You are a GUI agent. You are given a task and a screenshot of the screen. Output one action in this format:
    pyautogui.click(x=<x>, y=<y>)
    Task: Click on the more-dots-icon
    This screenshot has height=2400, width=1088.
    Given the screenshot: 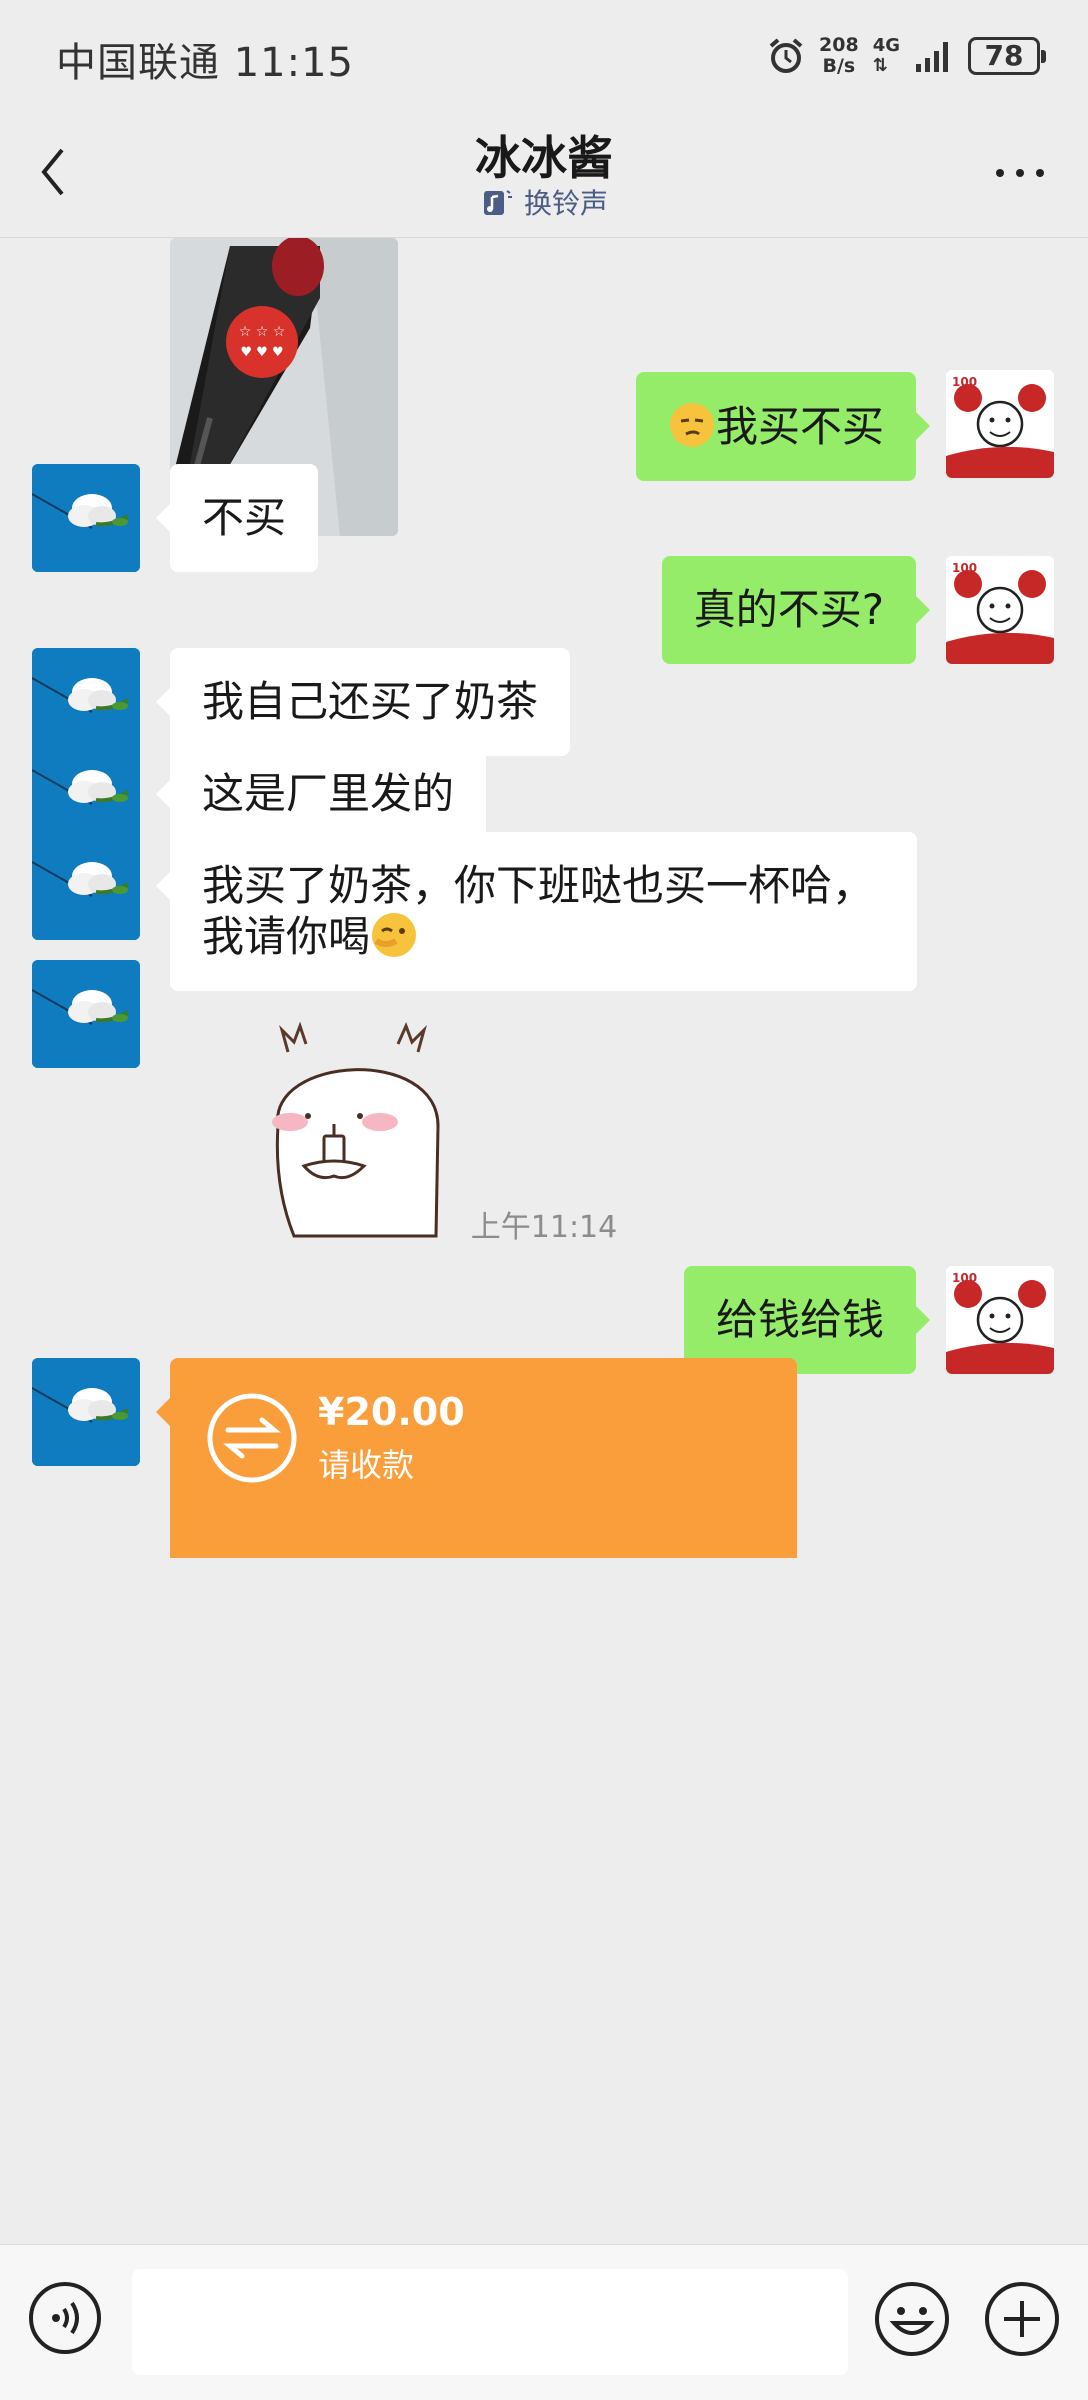 What is the action you would take?
    pyautogui.click(x=1020, y=173)
    